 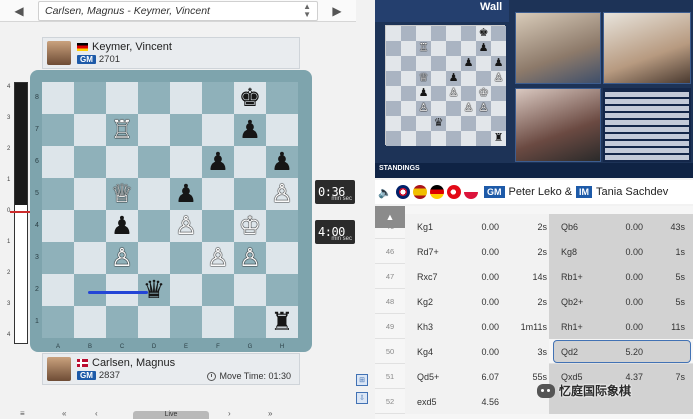 I want to click on square-b7, so click(x=90, y=130).